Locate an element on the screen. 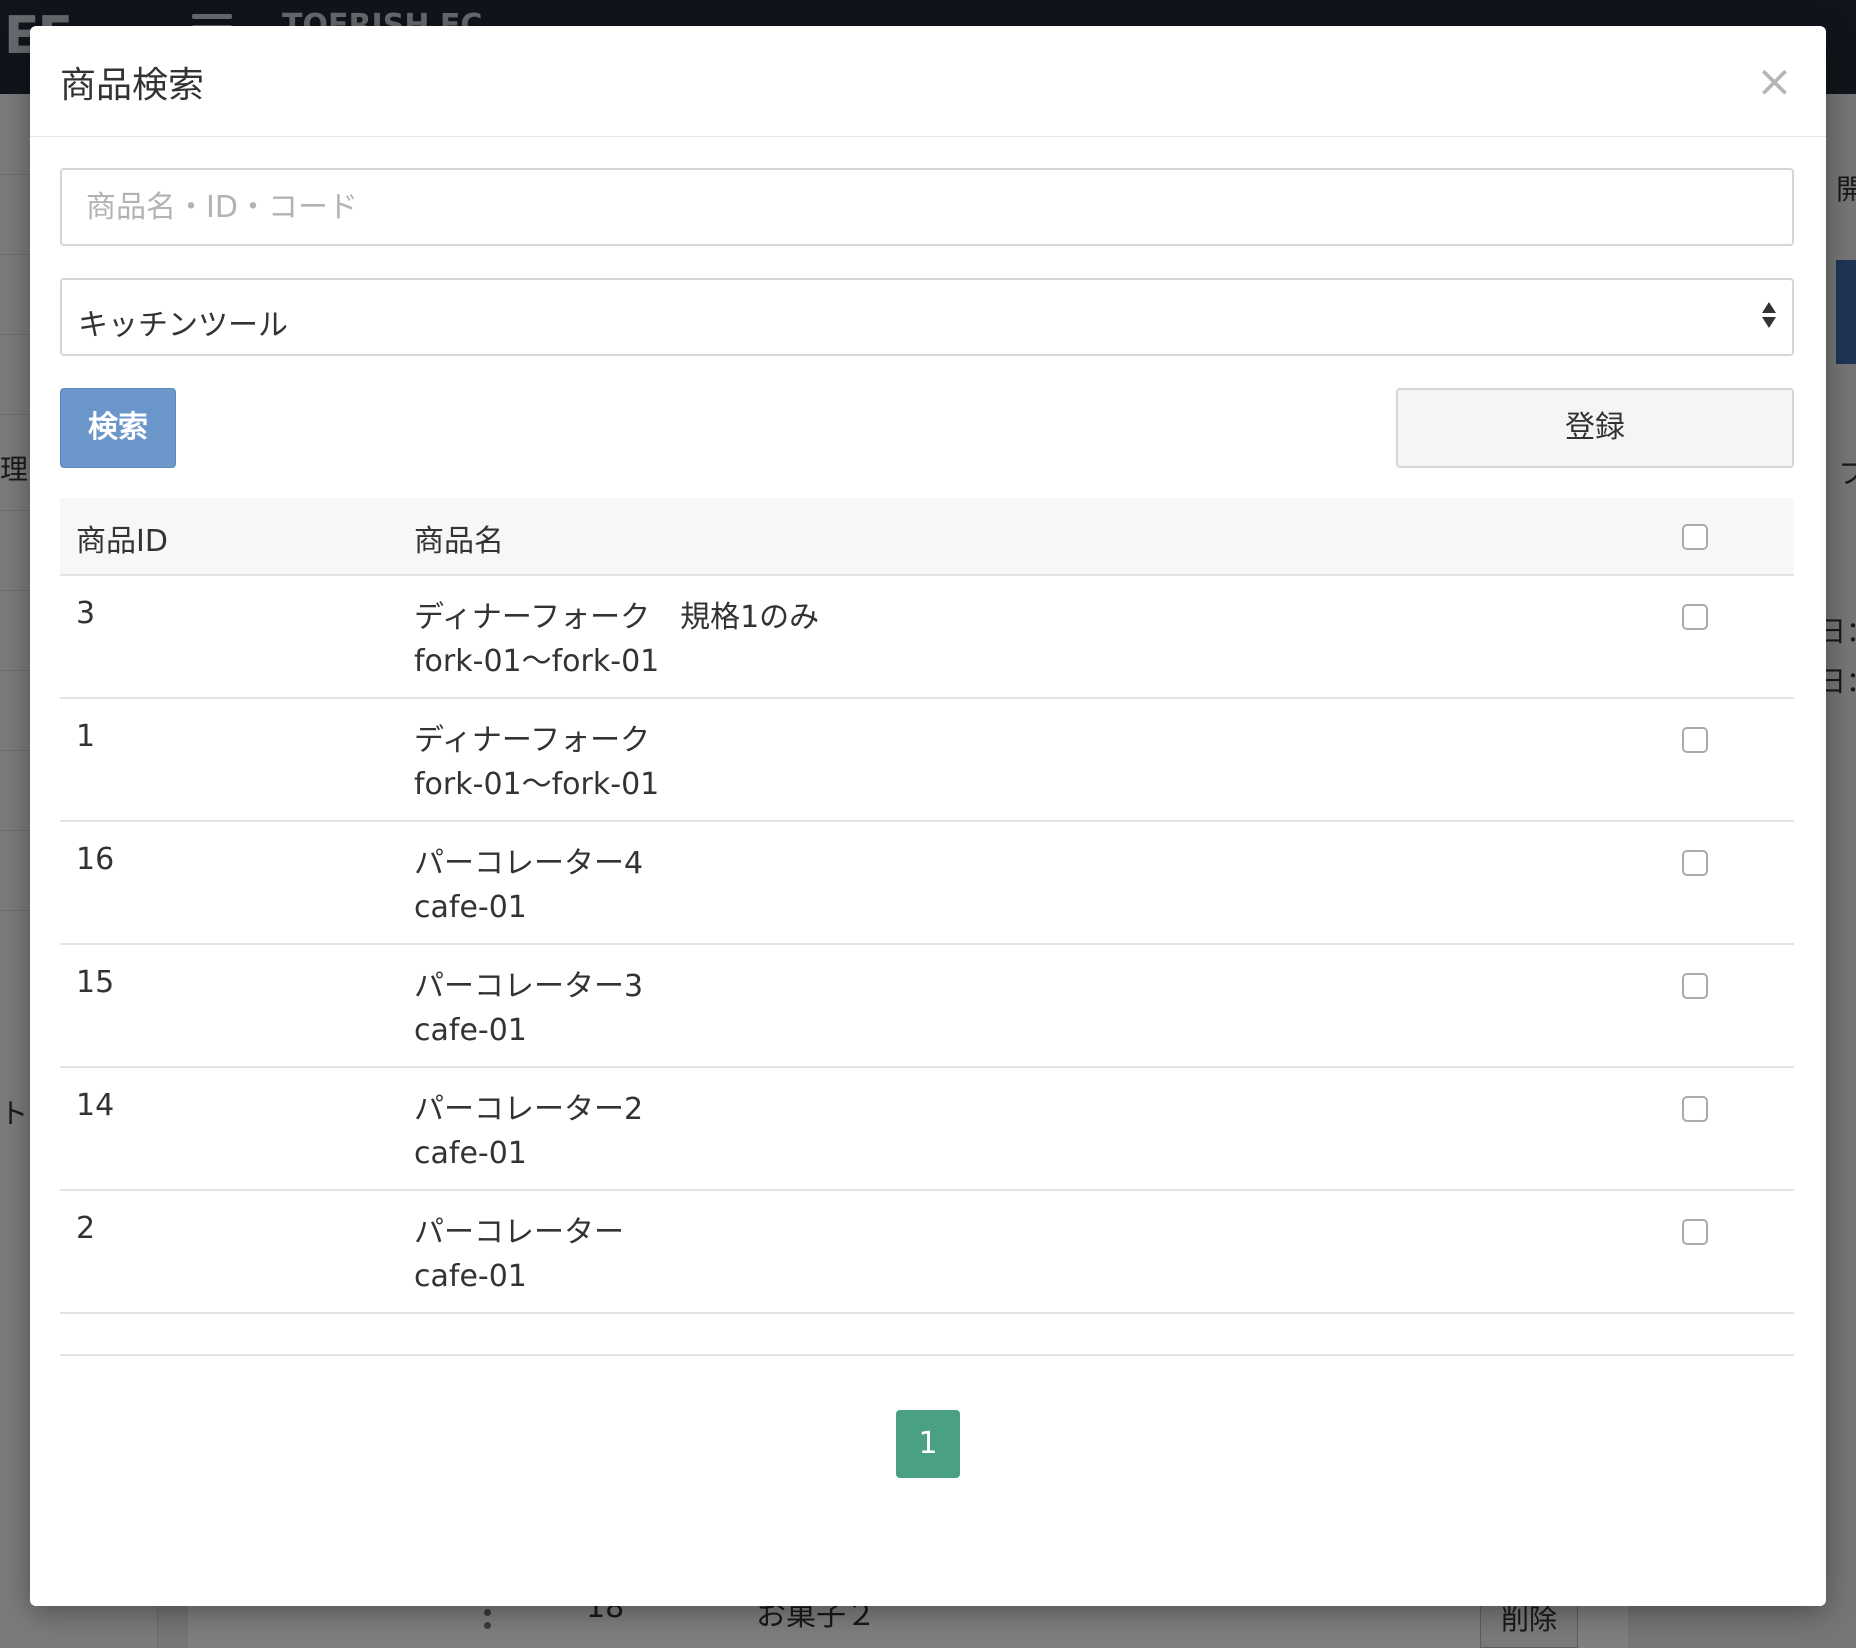  product-id: 3 is located at coordinates (86, 613).